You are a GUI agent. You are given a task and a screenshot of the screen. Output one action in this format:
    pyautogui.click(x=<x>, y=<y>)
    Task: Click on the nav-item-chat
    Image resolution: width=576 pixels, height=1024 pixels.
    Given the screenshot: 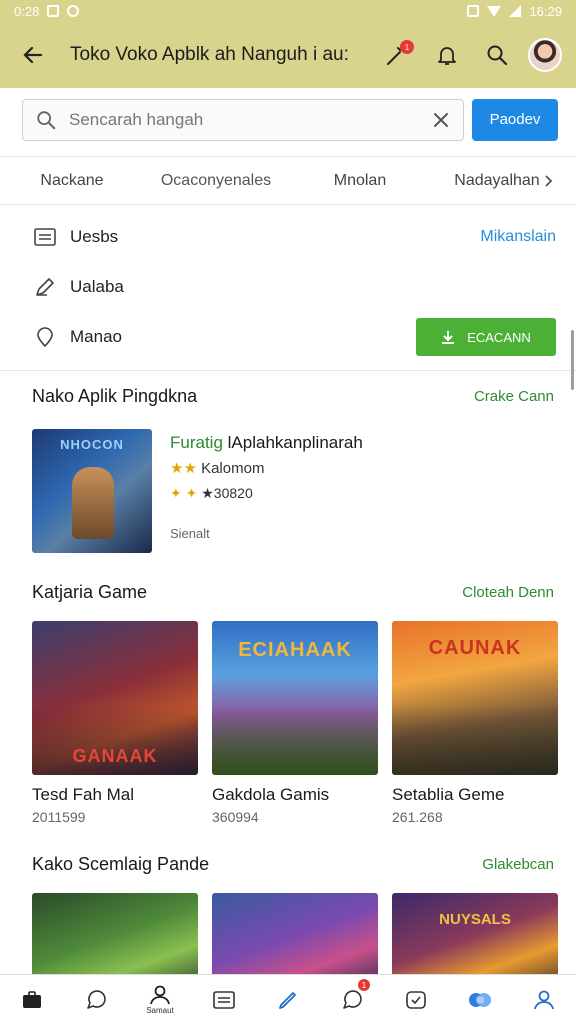 What is the action you would take?
    pyautogui.click(x=96, y=999)
    